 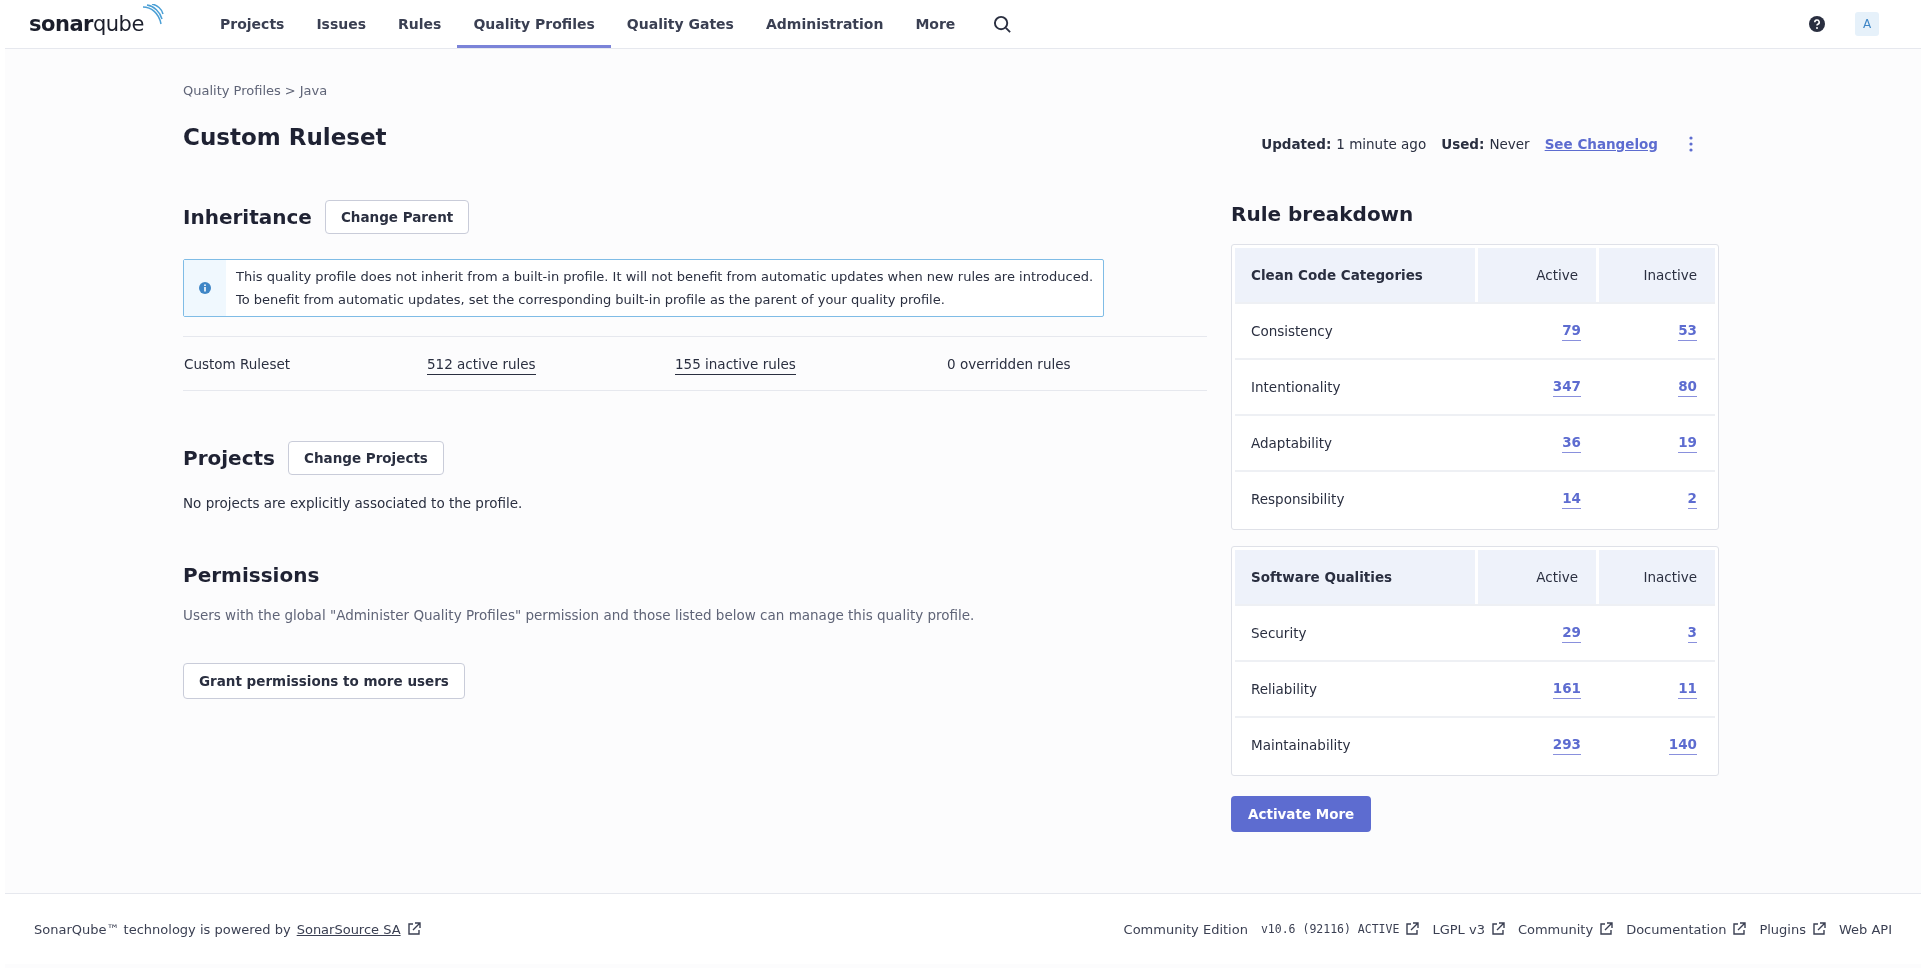 What do you see at coordinates (1298, 499) in the screenshot?
I see `row-label: Responsibility` at bounding box center [1298, 499].